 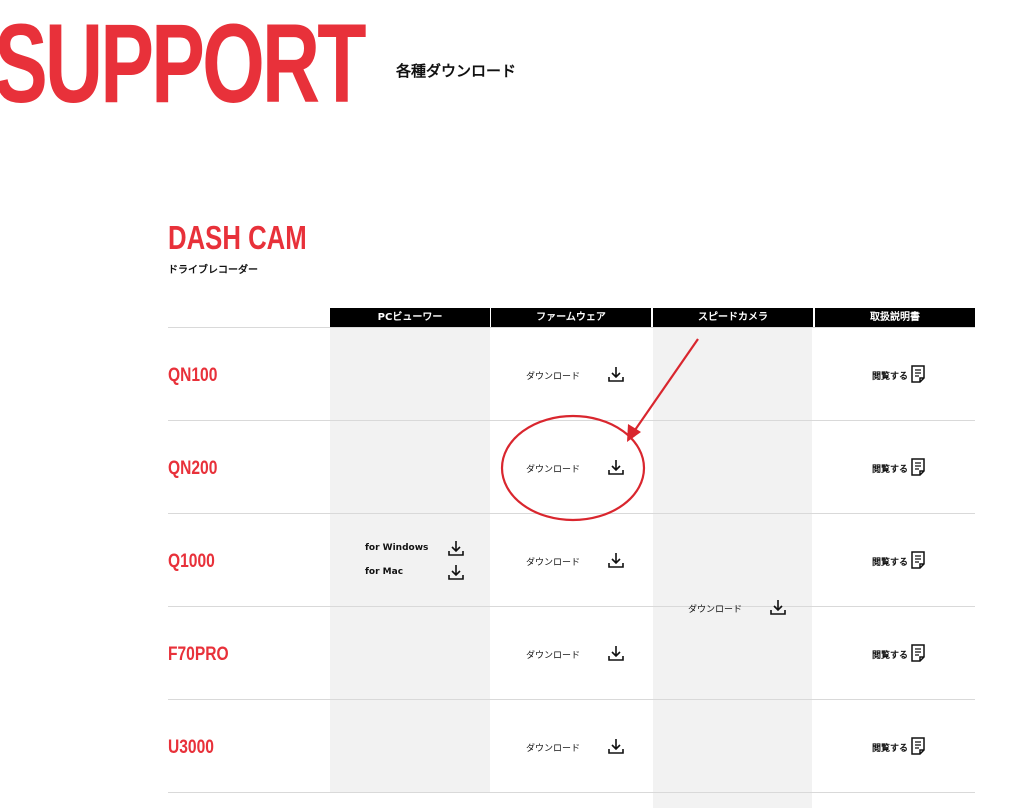 I want to click on pc-viewer-cell, so click(x=410, y=559).